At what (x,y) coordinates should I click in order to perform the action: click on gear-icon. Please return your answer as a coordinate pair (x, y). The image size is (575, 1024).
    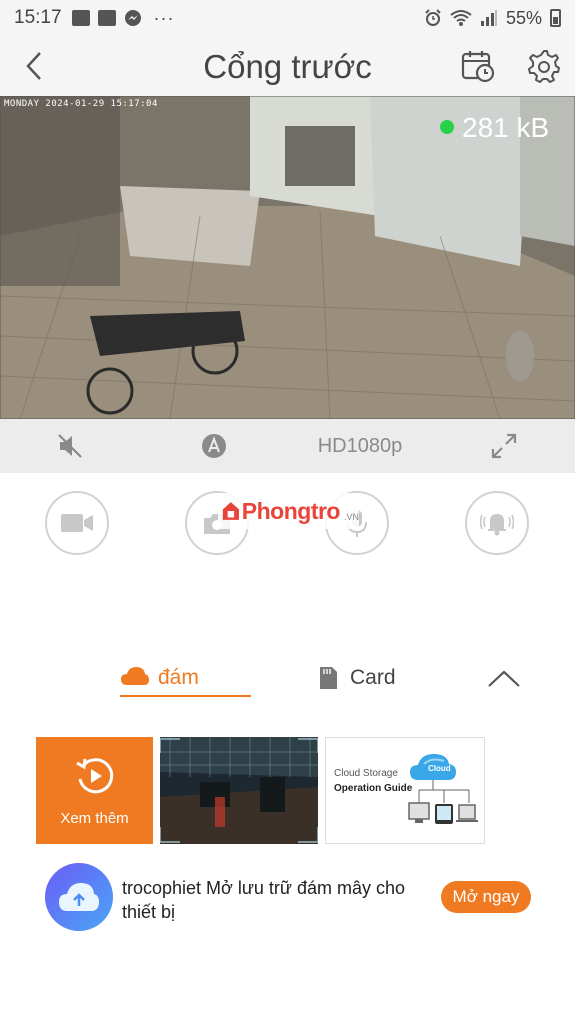
    Looking at the image, I should click on (544, 66).